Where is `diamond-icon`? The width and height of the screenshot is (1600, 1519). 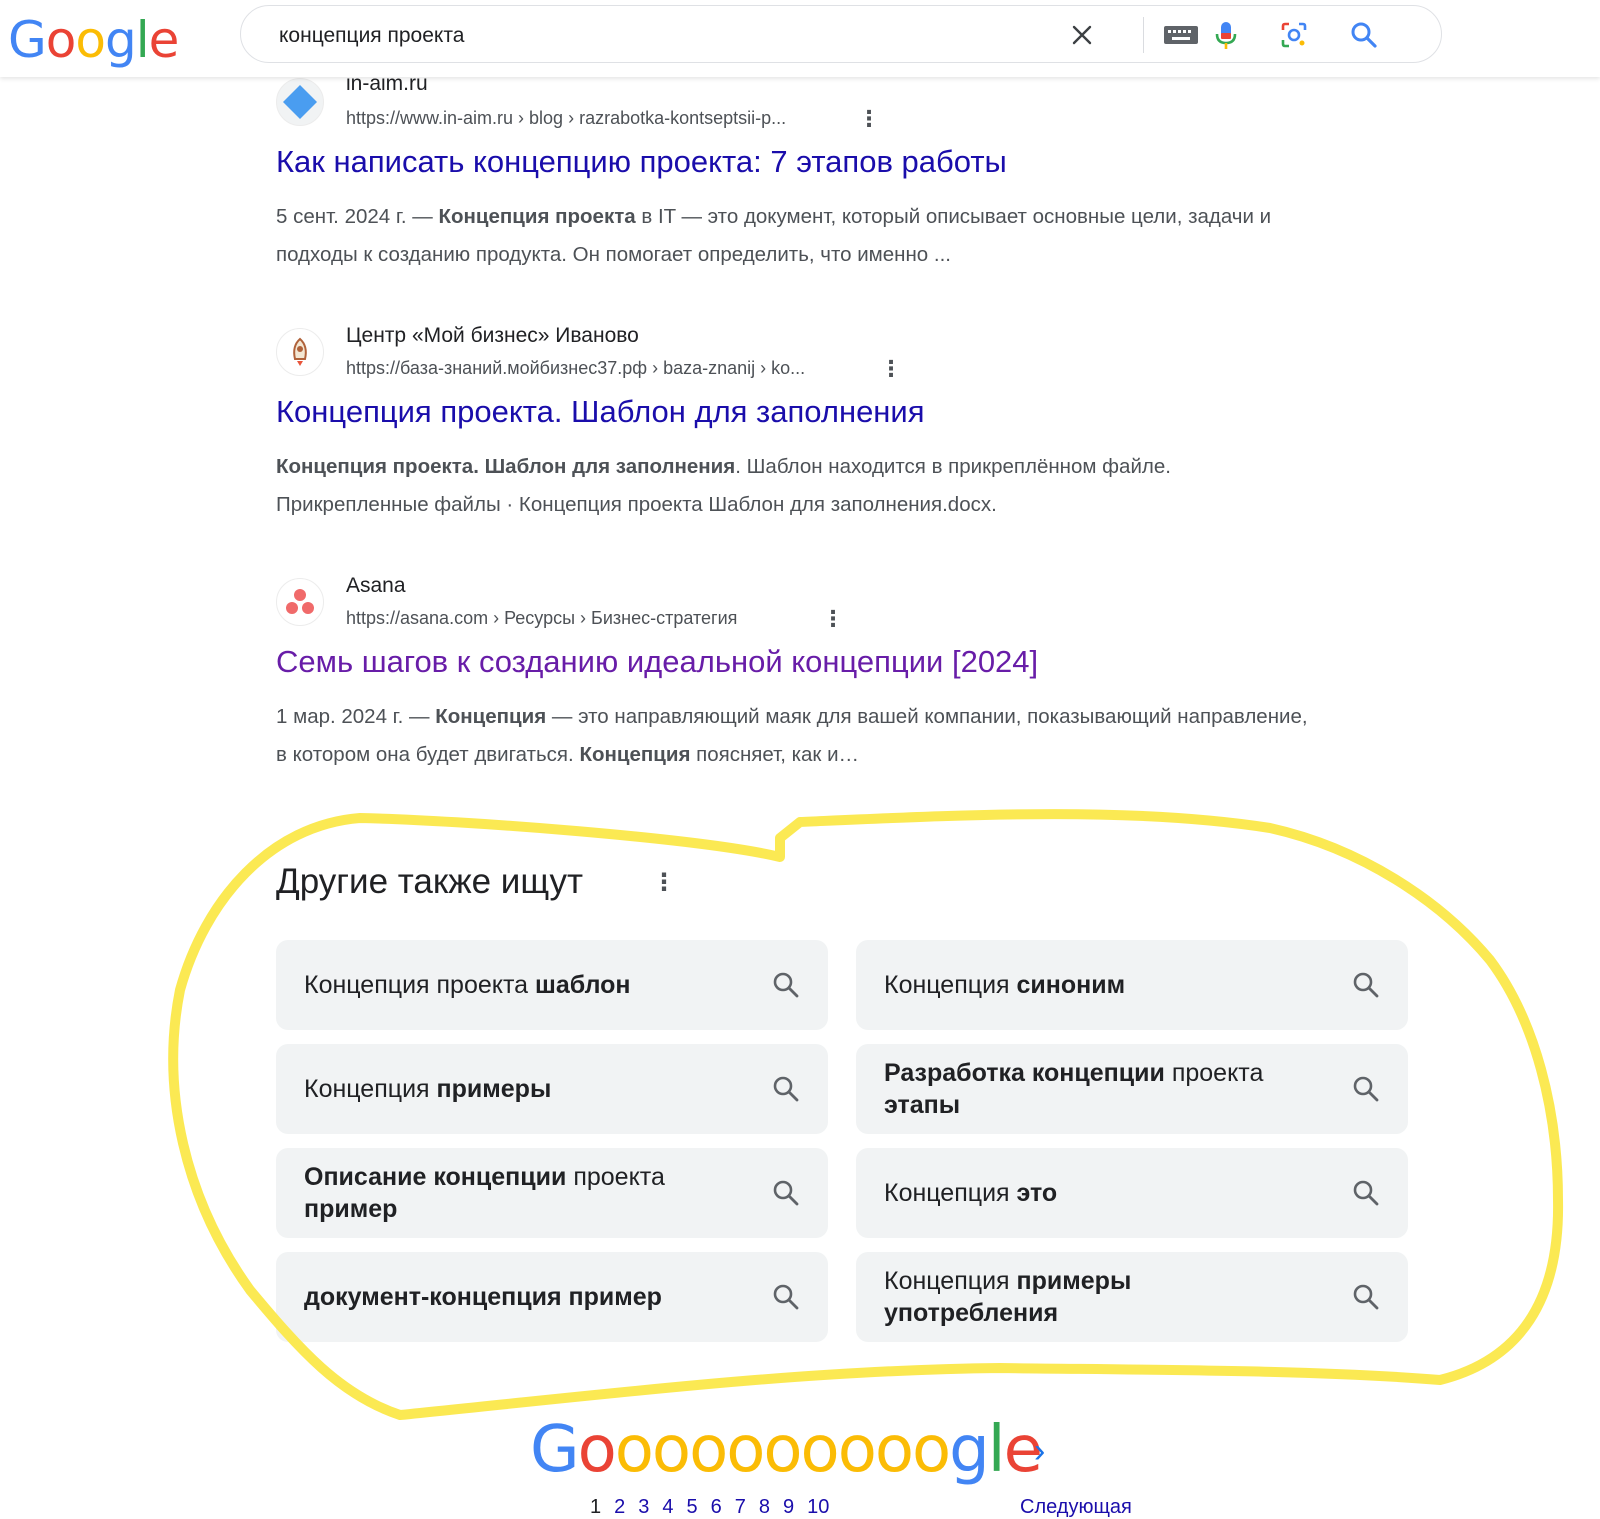 diamond-icon is located at coordinates (300, 102).